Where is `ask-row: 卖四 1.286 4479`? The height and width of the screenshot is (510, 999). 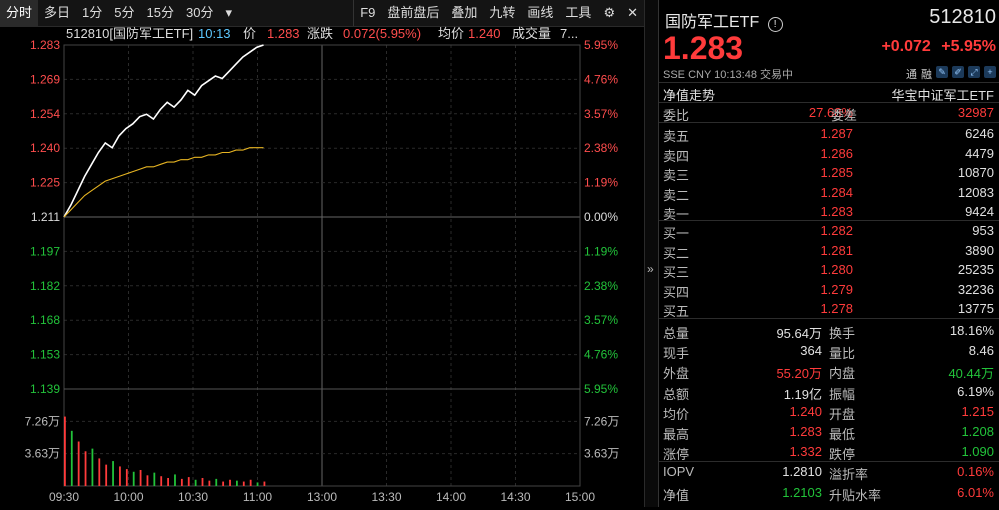 ask-row: 卖四 1.286 4479 is located at coordinates (829, 154).